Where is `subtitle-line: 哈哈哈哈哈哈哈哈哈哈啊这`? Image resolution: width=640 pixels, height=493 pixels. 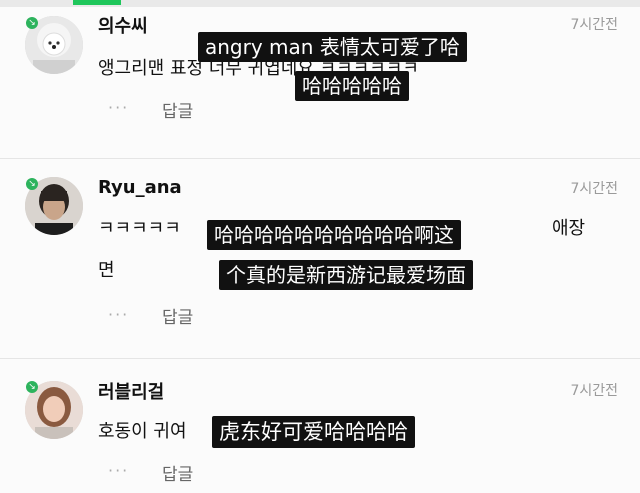
subtitle-line: 哈哈哈哈哈哈哈哈哈哈啊这 is located at coordinates (334, 235).